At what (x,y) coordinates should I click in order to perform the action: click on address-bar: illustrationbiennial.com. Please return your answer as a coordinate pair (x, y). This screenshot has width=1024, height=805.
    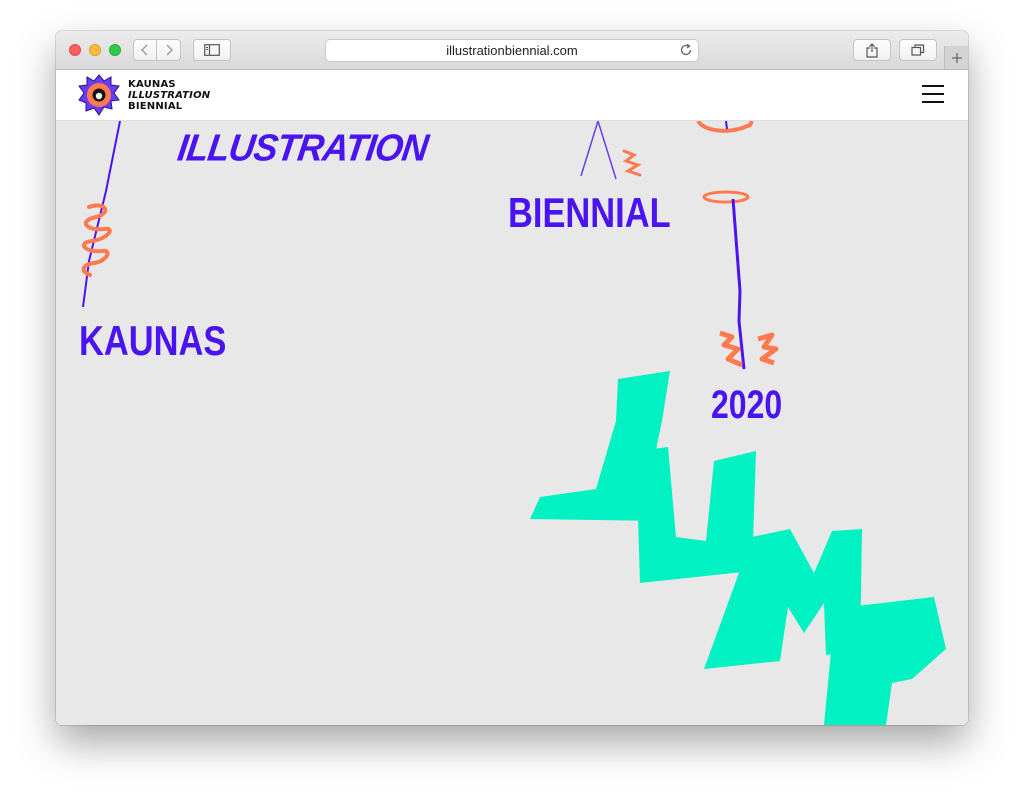
    Looking at the image, I should click on (512, 50).